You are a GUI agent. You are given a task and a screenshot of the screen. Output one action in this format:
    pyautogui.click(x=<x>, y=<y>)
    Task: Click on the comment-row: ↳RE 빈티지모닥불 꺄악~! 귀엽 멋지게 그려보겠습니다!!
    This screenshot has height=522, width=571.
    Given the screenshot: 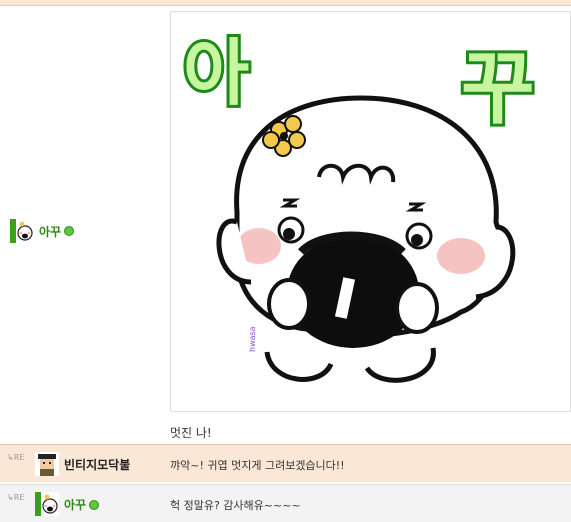 What is the action you would take?
    pyautogui.click(x=285, y=463)
    